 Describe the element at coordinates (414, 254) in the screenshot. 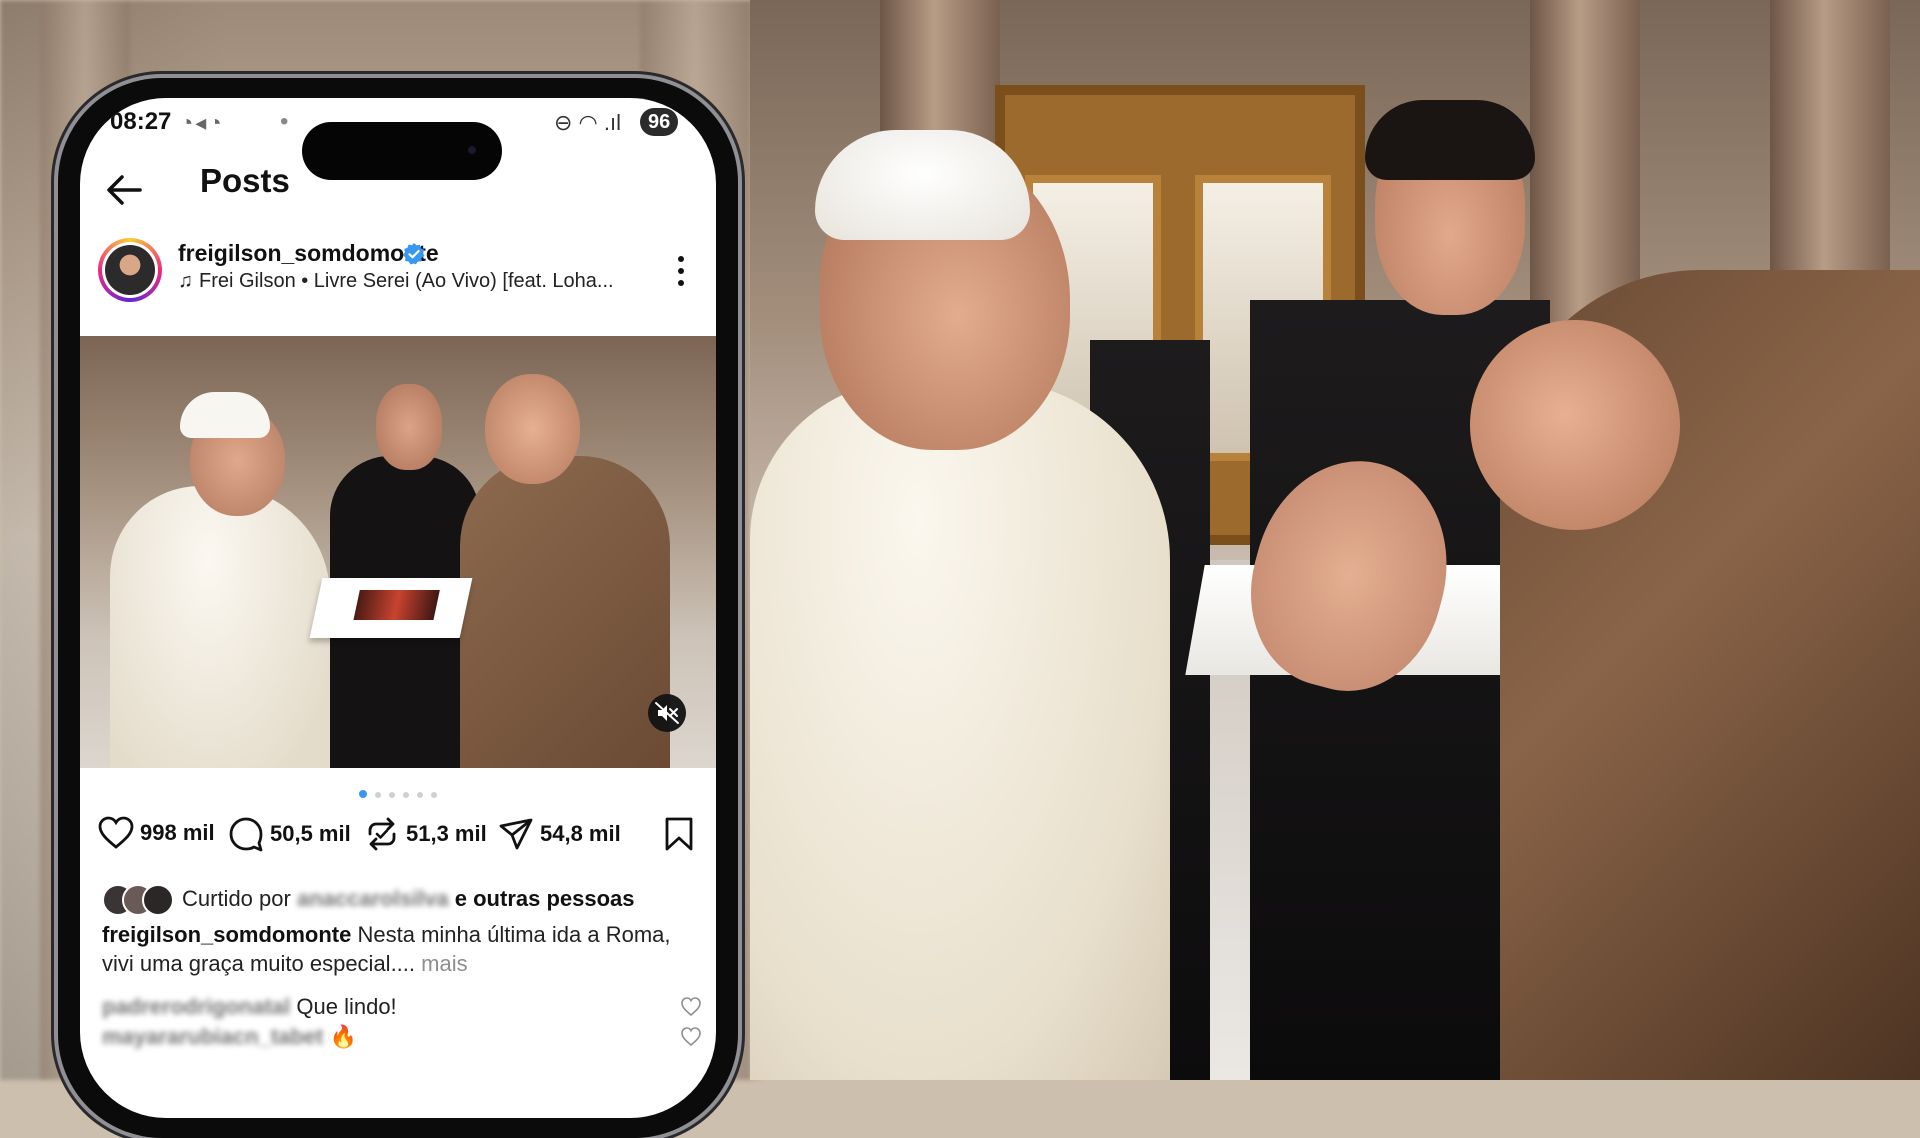

I see `verified-badge-icon` at that location.